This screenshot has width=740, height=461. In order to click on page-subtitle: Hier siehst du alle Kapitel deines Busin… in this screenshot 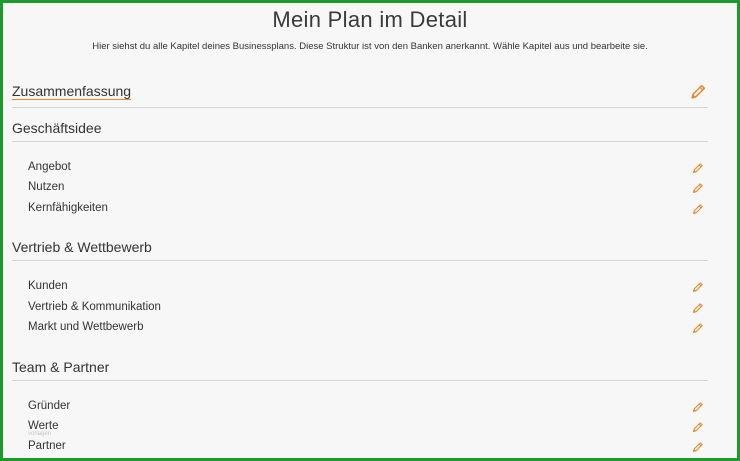, I will do `click(370, 46)`.